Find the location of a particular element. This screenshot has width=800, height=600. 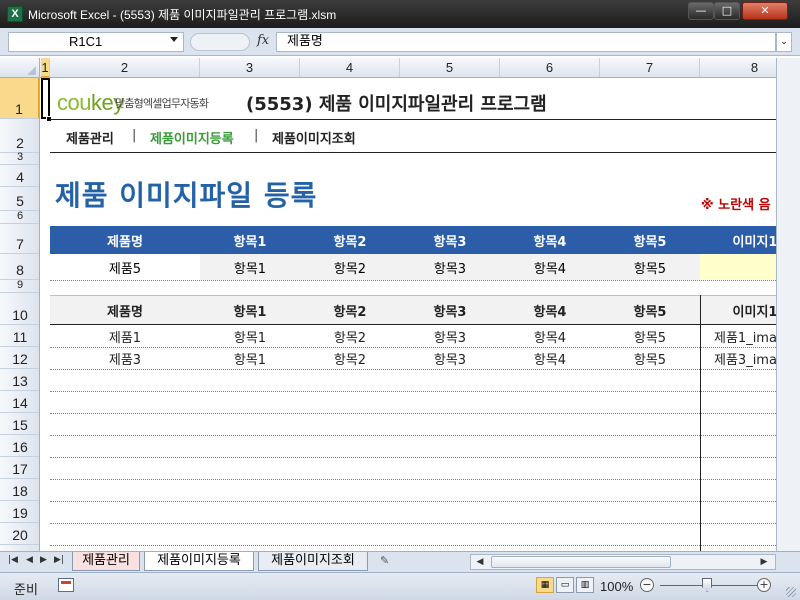

row-header: 3 is located at coordinates (19, 158).